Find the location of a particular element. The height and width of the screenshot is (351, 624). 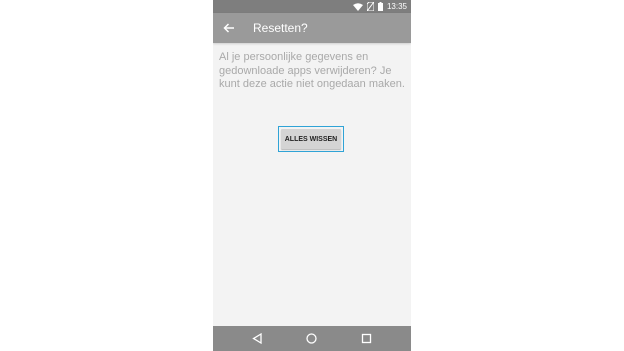

page-title: Resetten? is located at coordinates (280, 28).